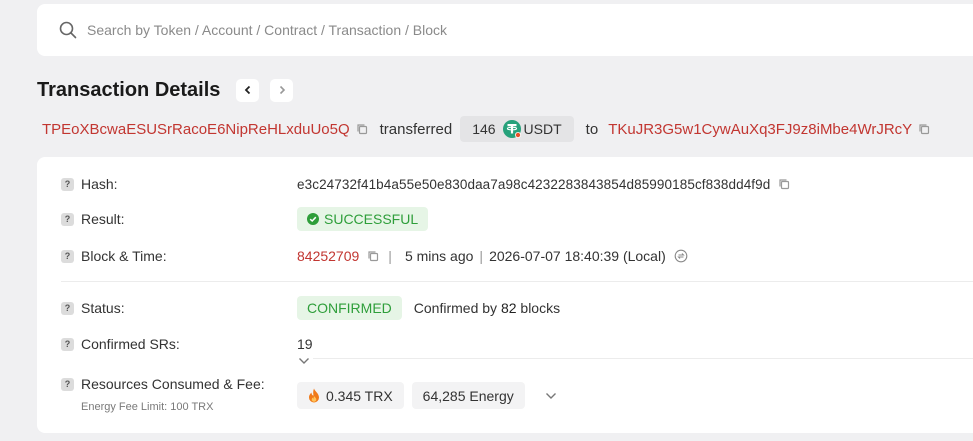  I want to click on status-value-wrap: CONFIRMED Confirmed by 82 blocks, so click(428, 308).